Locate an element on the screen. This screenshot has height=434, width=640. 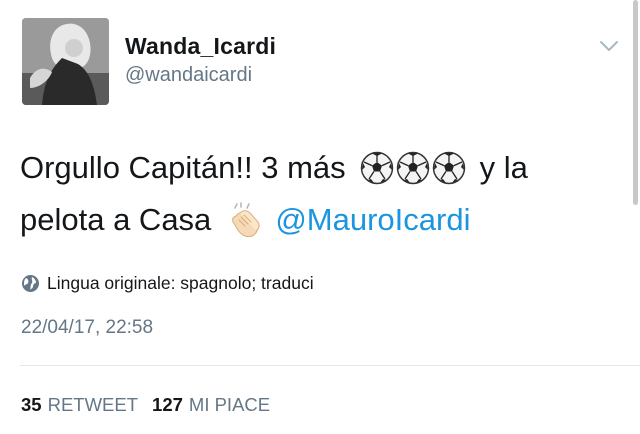
tweet-text-part: pelota a Casa is located at coordinates (116, 219).